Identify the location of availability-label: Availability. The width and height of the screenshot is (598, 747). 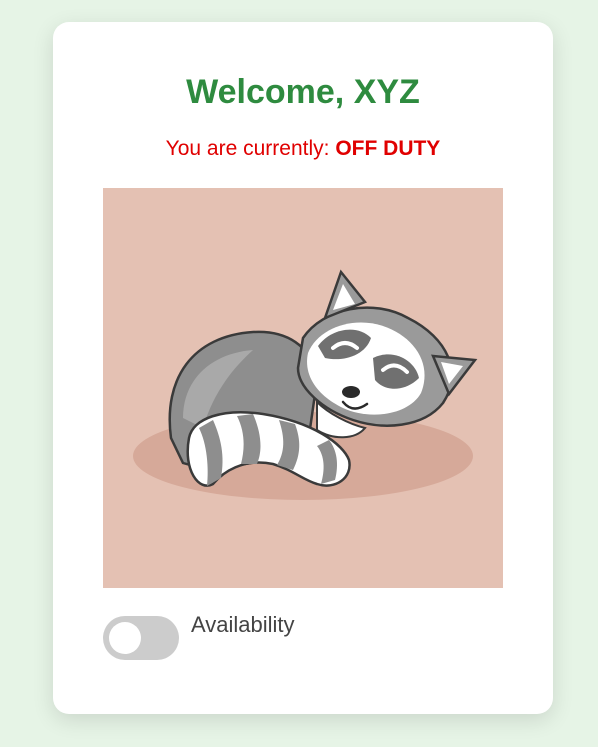
(243, 624).